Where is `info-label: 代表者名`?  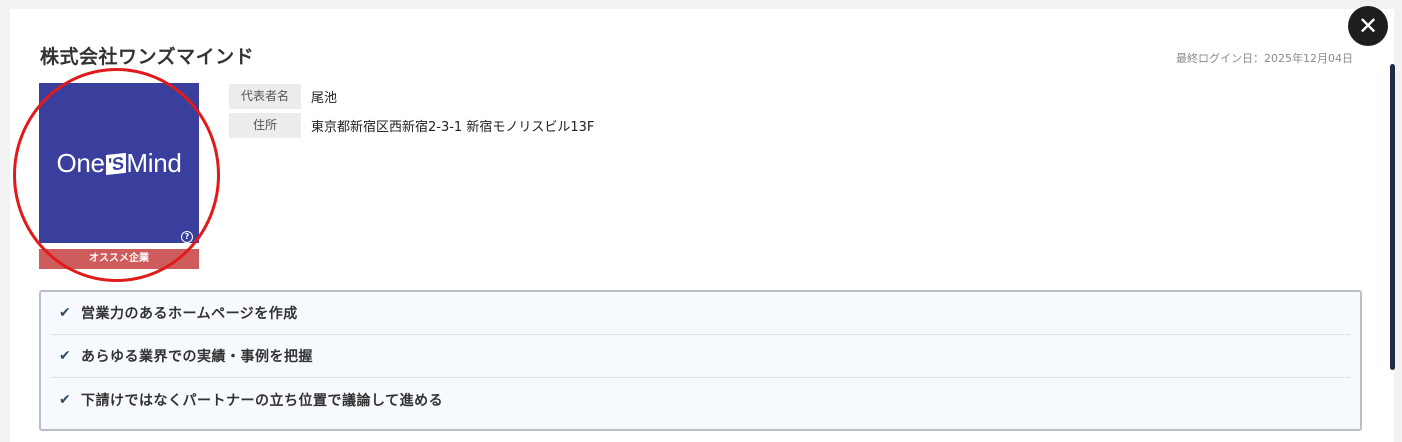
info-label: 代表者名 is located at coordinates (265, 96).